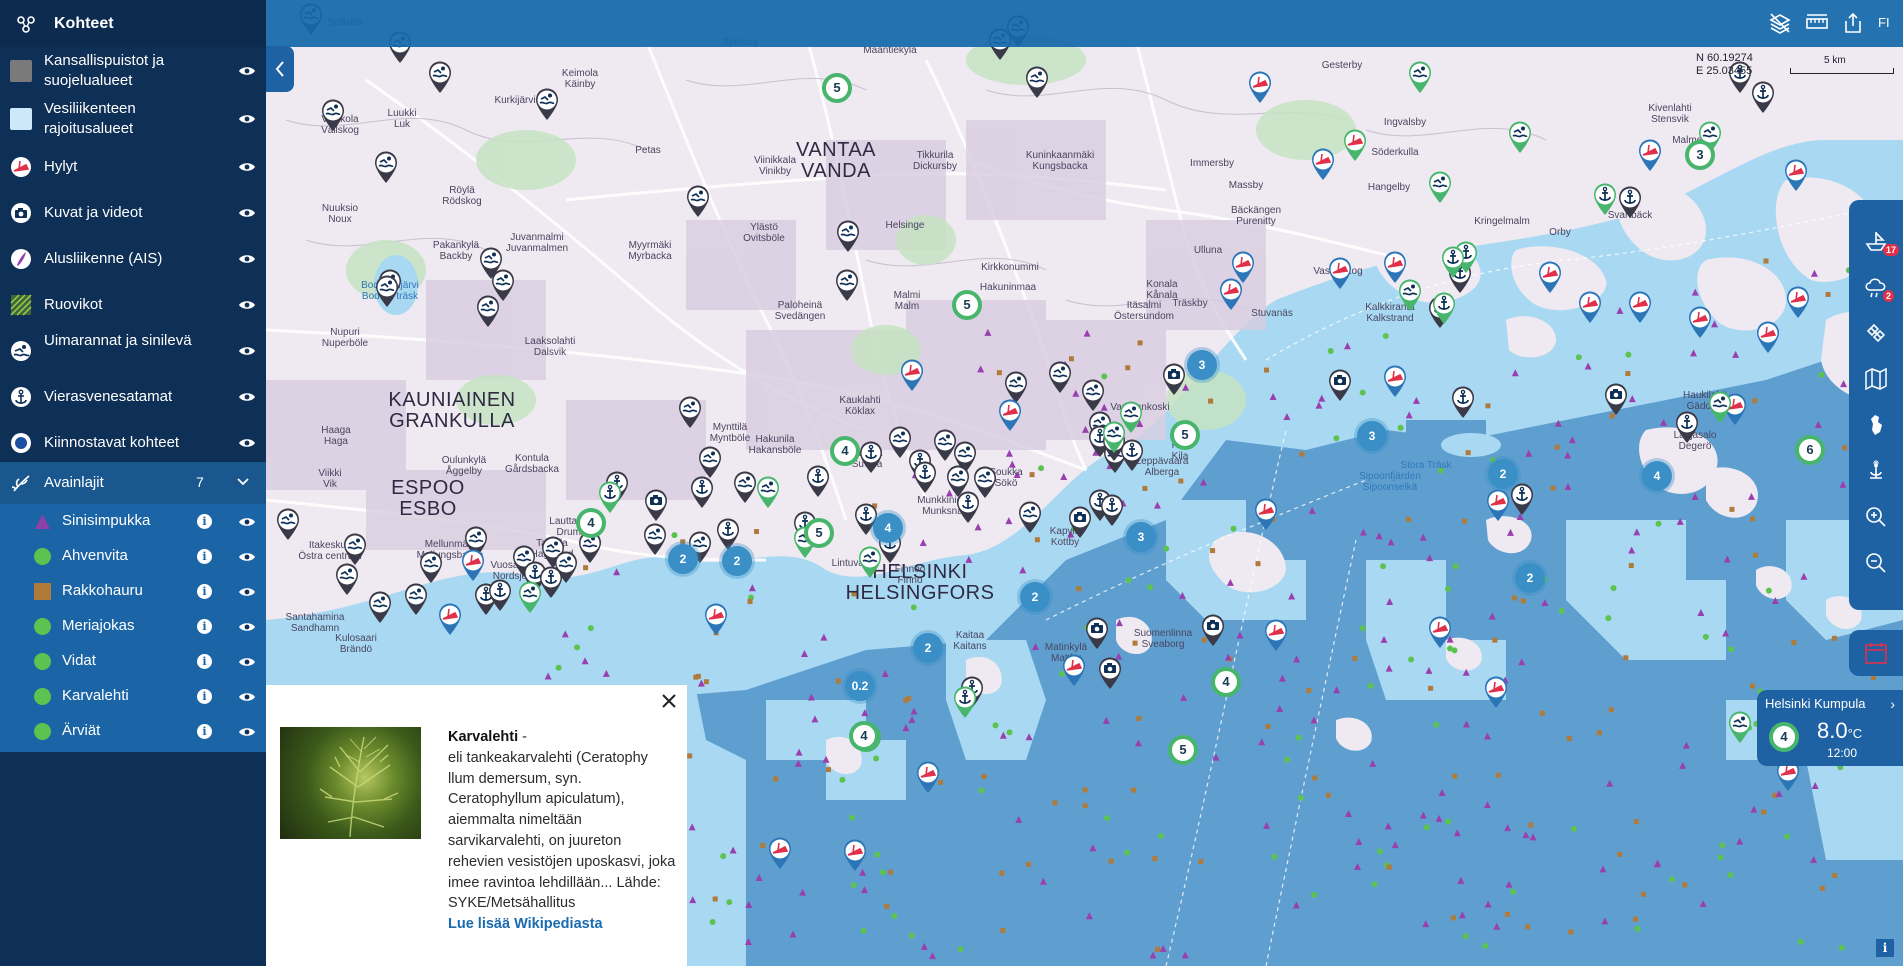 This screenshot has width=1903, height=966. What do you see at coordinates (1817, 23) in the screenshot?
I see `measure-icon` at bounding box center [1817, 23].